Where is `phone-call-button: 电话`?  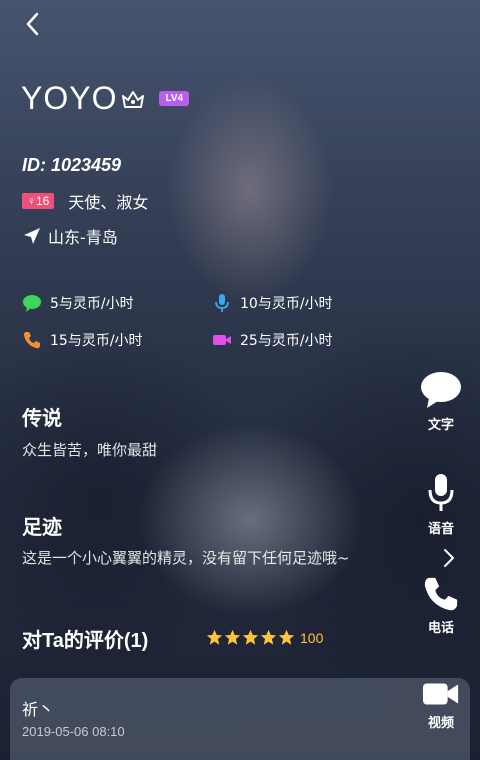 phone-call-button: 电话 is located at coordinates (441, 605).